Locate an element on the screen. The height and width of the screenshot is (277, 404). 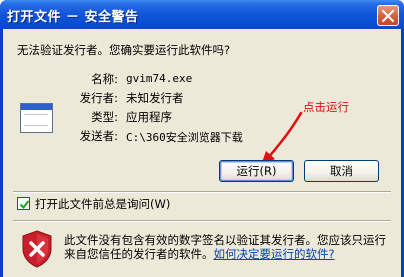
title-bar: 打开文件 － 安全警告 is located at coordinates (202, 14).